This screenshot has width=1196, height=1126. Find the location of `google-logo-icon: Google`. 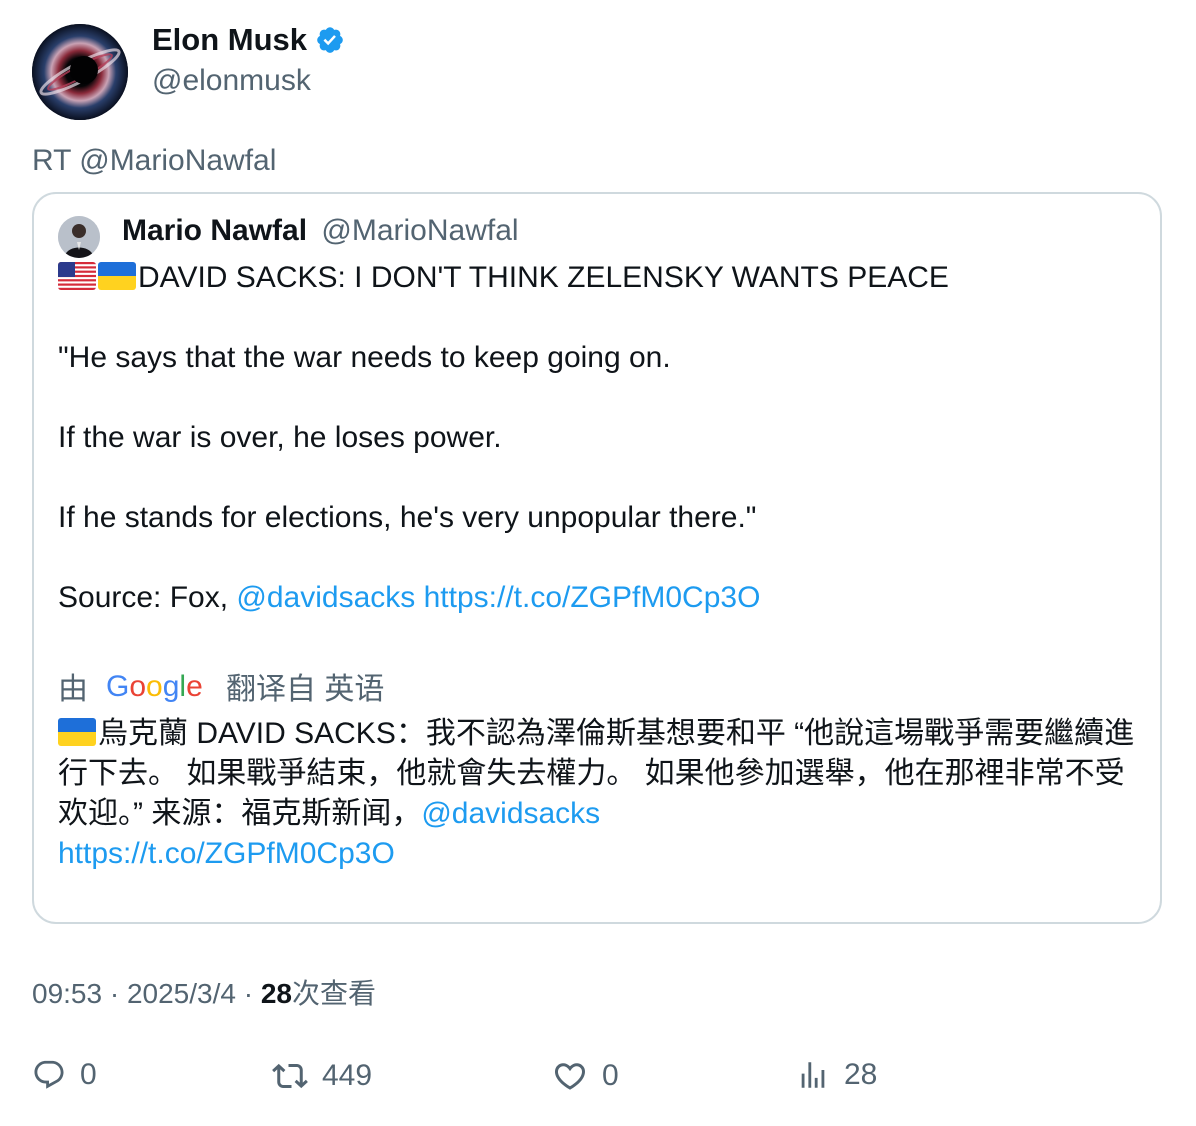

google-logo-icon: Google is located at coordinates (154, 686).